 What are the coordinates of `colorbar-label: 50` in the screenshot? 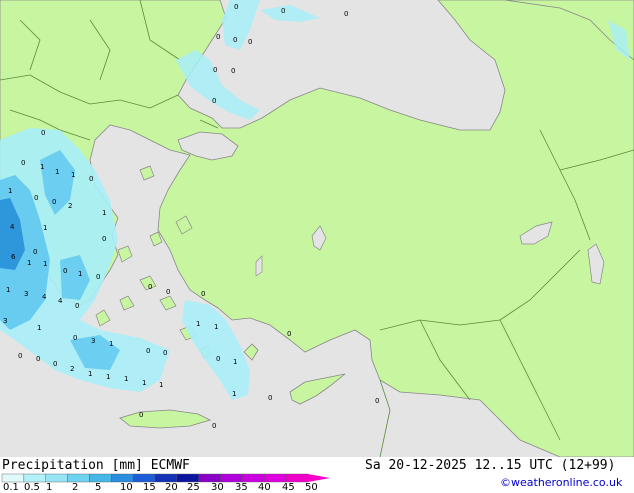 It's located at (311, 487).